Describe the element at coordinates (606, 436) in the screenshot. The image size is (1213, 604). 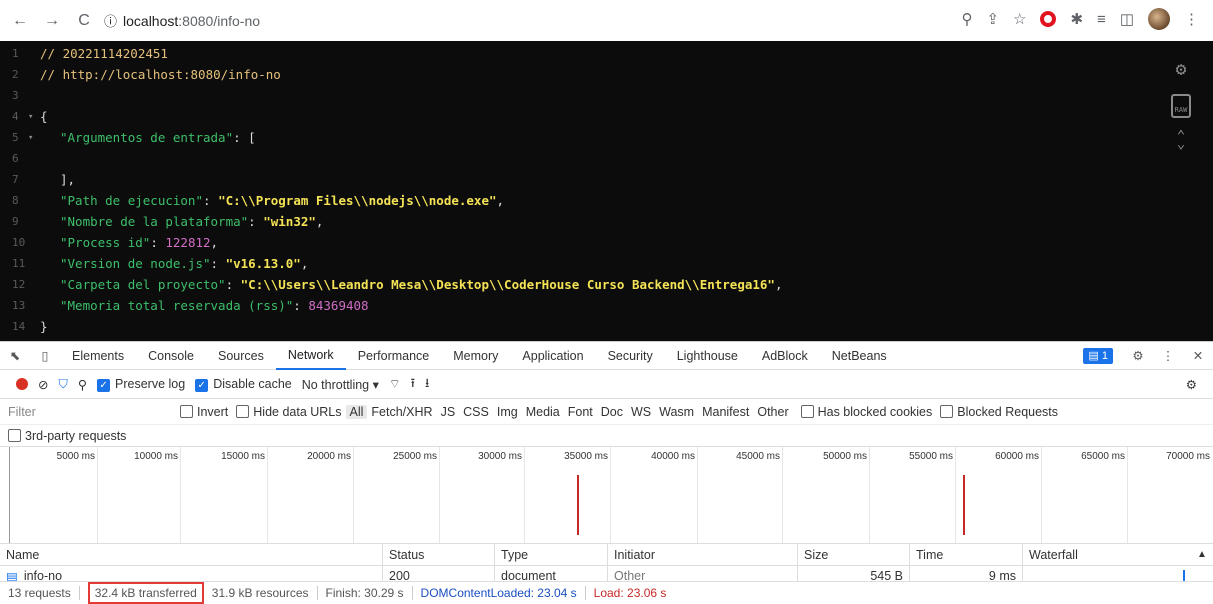
I see `third-party-checkbox: 3rd-party requests` at that location.